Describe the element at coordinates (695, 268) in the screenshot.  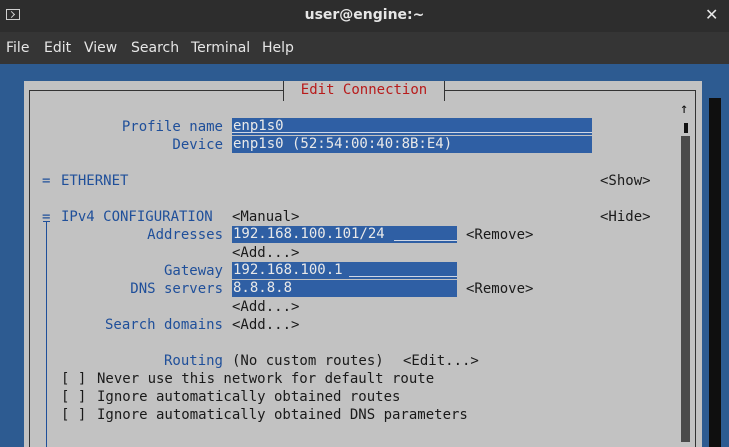
I see `dialog-border-right` at that location.